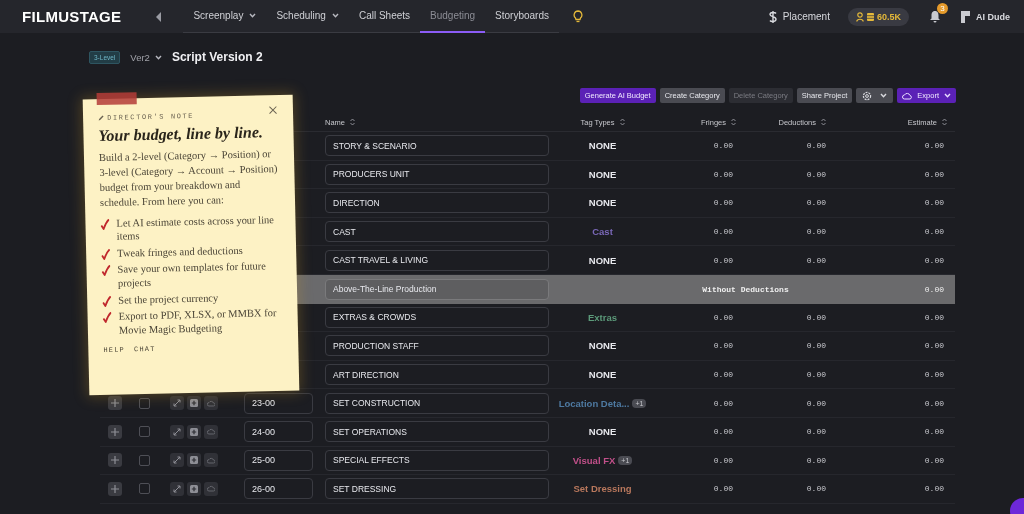 This screenshot has width=1024, height=514. What do you see at coordinates (101, 118) in the screenshot?
I see `pencil-icon` at bounding box center [101, 118].